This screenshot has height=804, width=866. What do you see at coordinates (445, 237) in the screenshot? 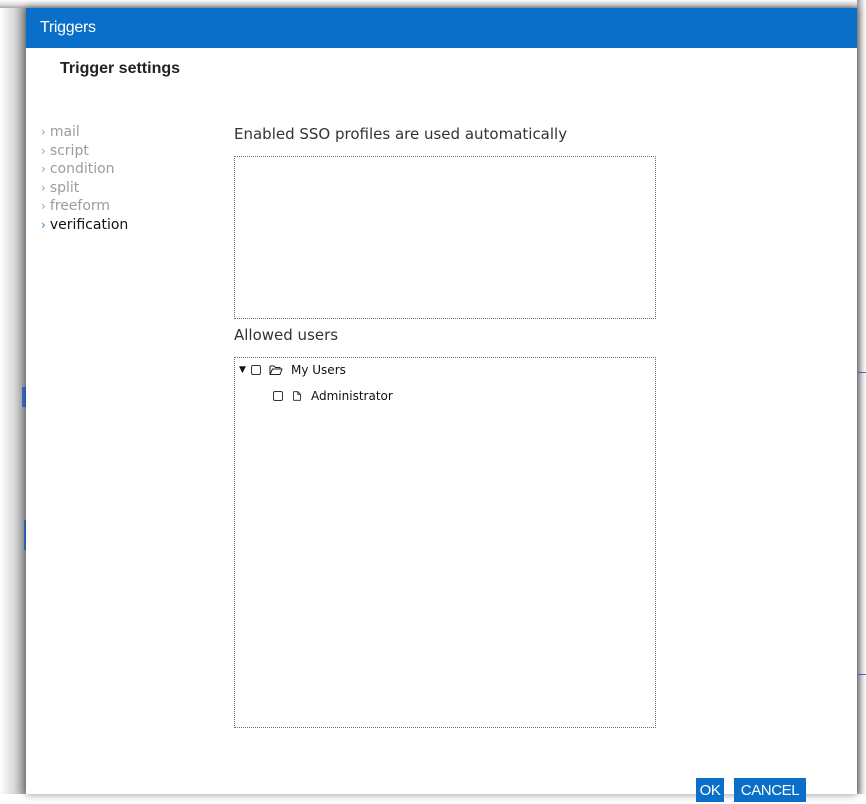
I see `sso-profiles-list` at bounding box center [445, 237].